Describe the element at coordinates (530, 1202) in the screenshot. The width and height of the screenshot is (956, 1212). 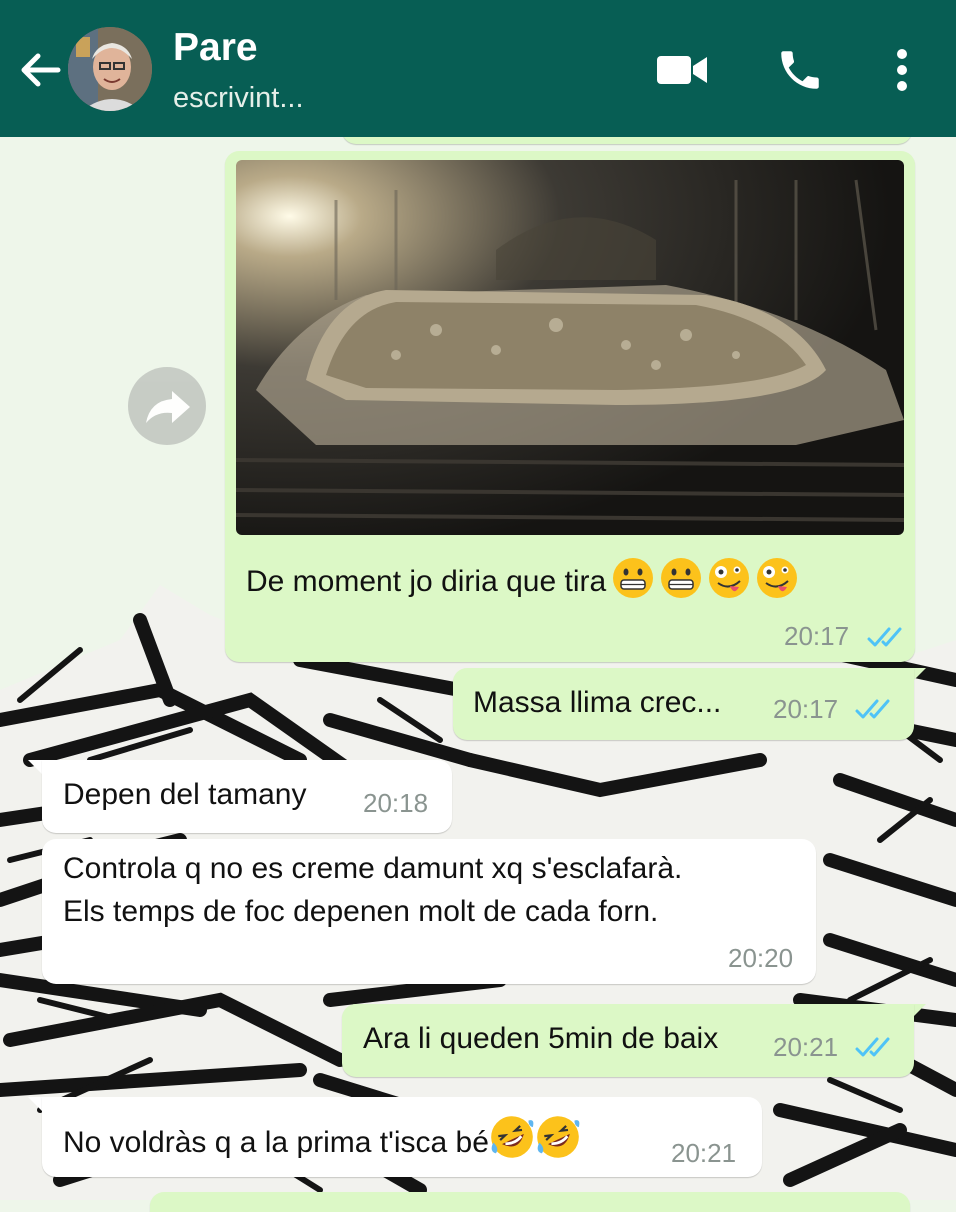
I see `next-message-bubble` at that location.